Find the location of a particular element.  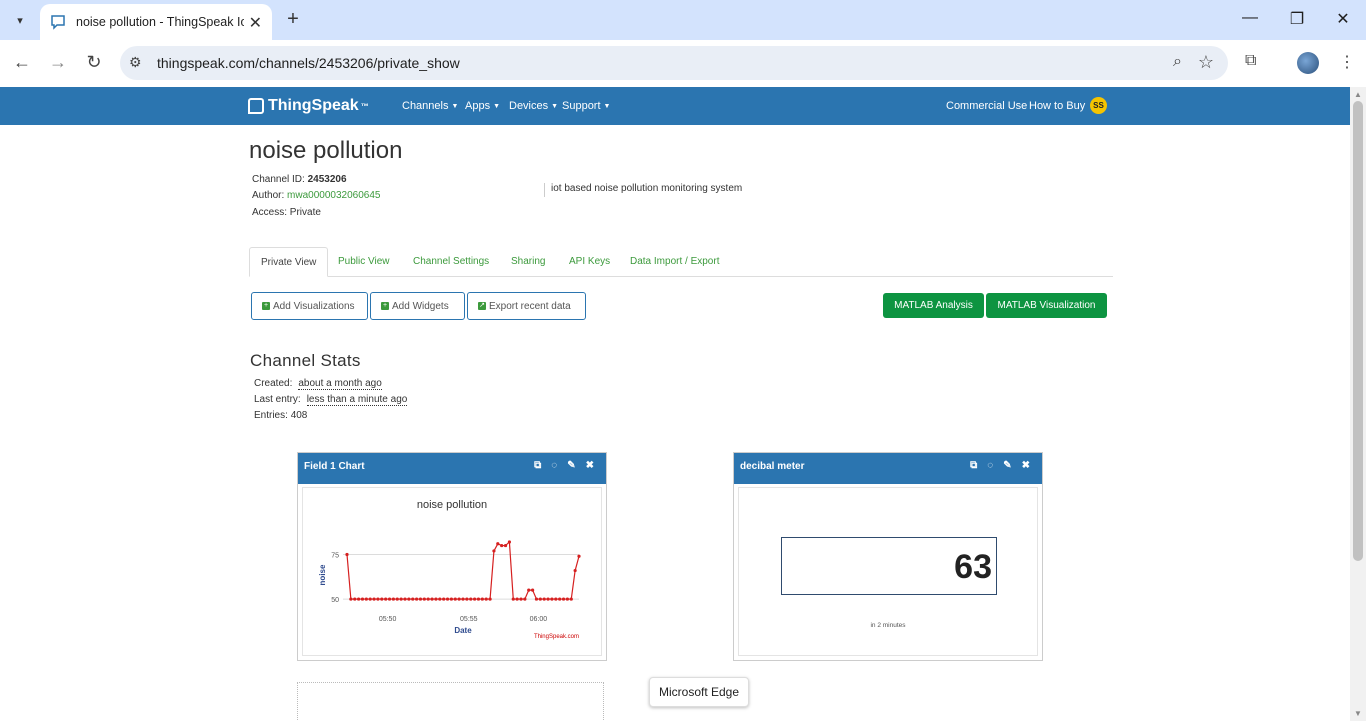

back-arrow-icon: ← is located at coordinates (22, 62).